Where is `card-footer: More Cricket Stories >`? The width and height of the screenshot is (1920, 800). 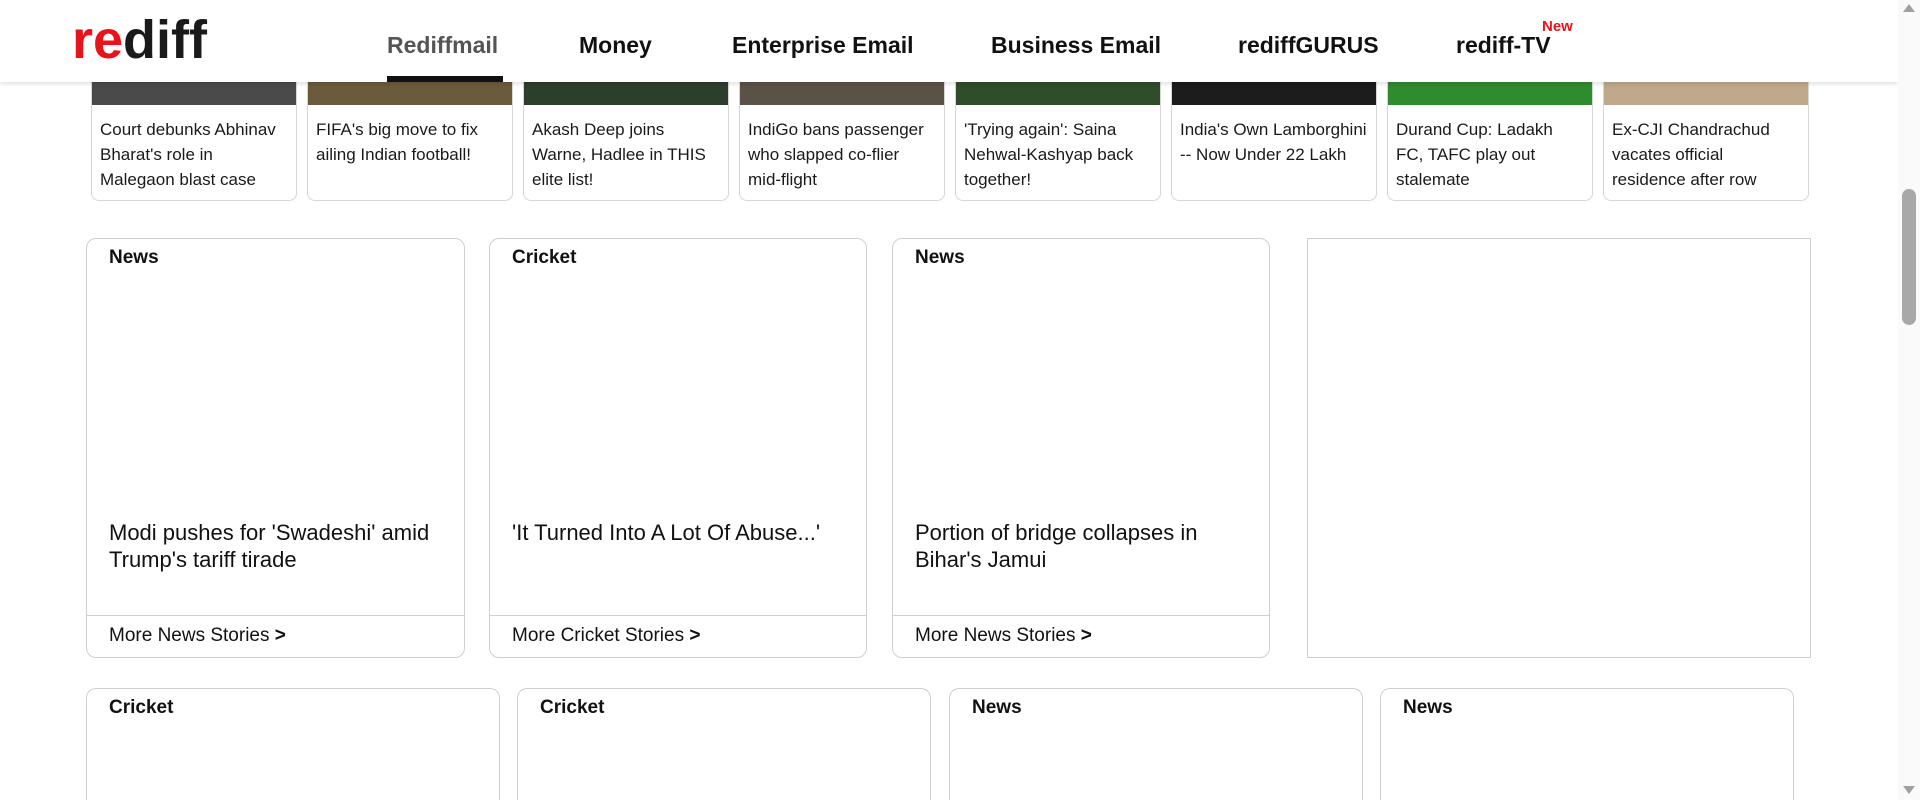
card-footer: More Cricket Stories > is located at coordinates (678, 636).